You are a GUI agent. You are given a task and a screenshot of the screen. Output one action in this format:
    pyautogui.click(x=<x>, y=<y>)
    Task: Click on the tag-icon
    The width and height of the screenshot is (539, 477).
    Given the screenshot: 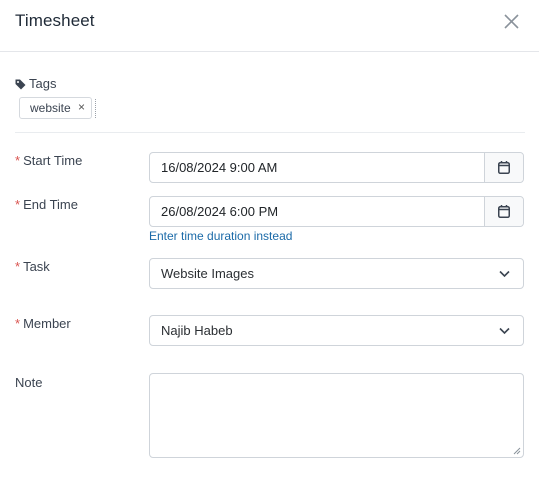 What is the action you would take?
    pyautogui.click(x=20, y=83)
    